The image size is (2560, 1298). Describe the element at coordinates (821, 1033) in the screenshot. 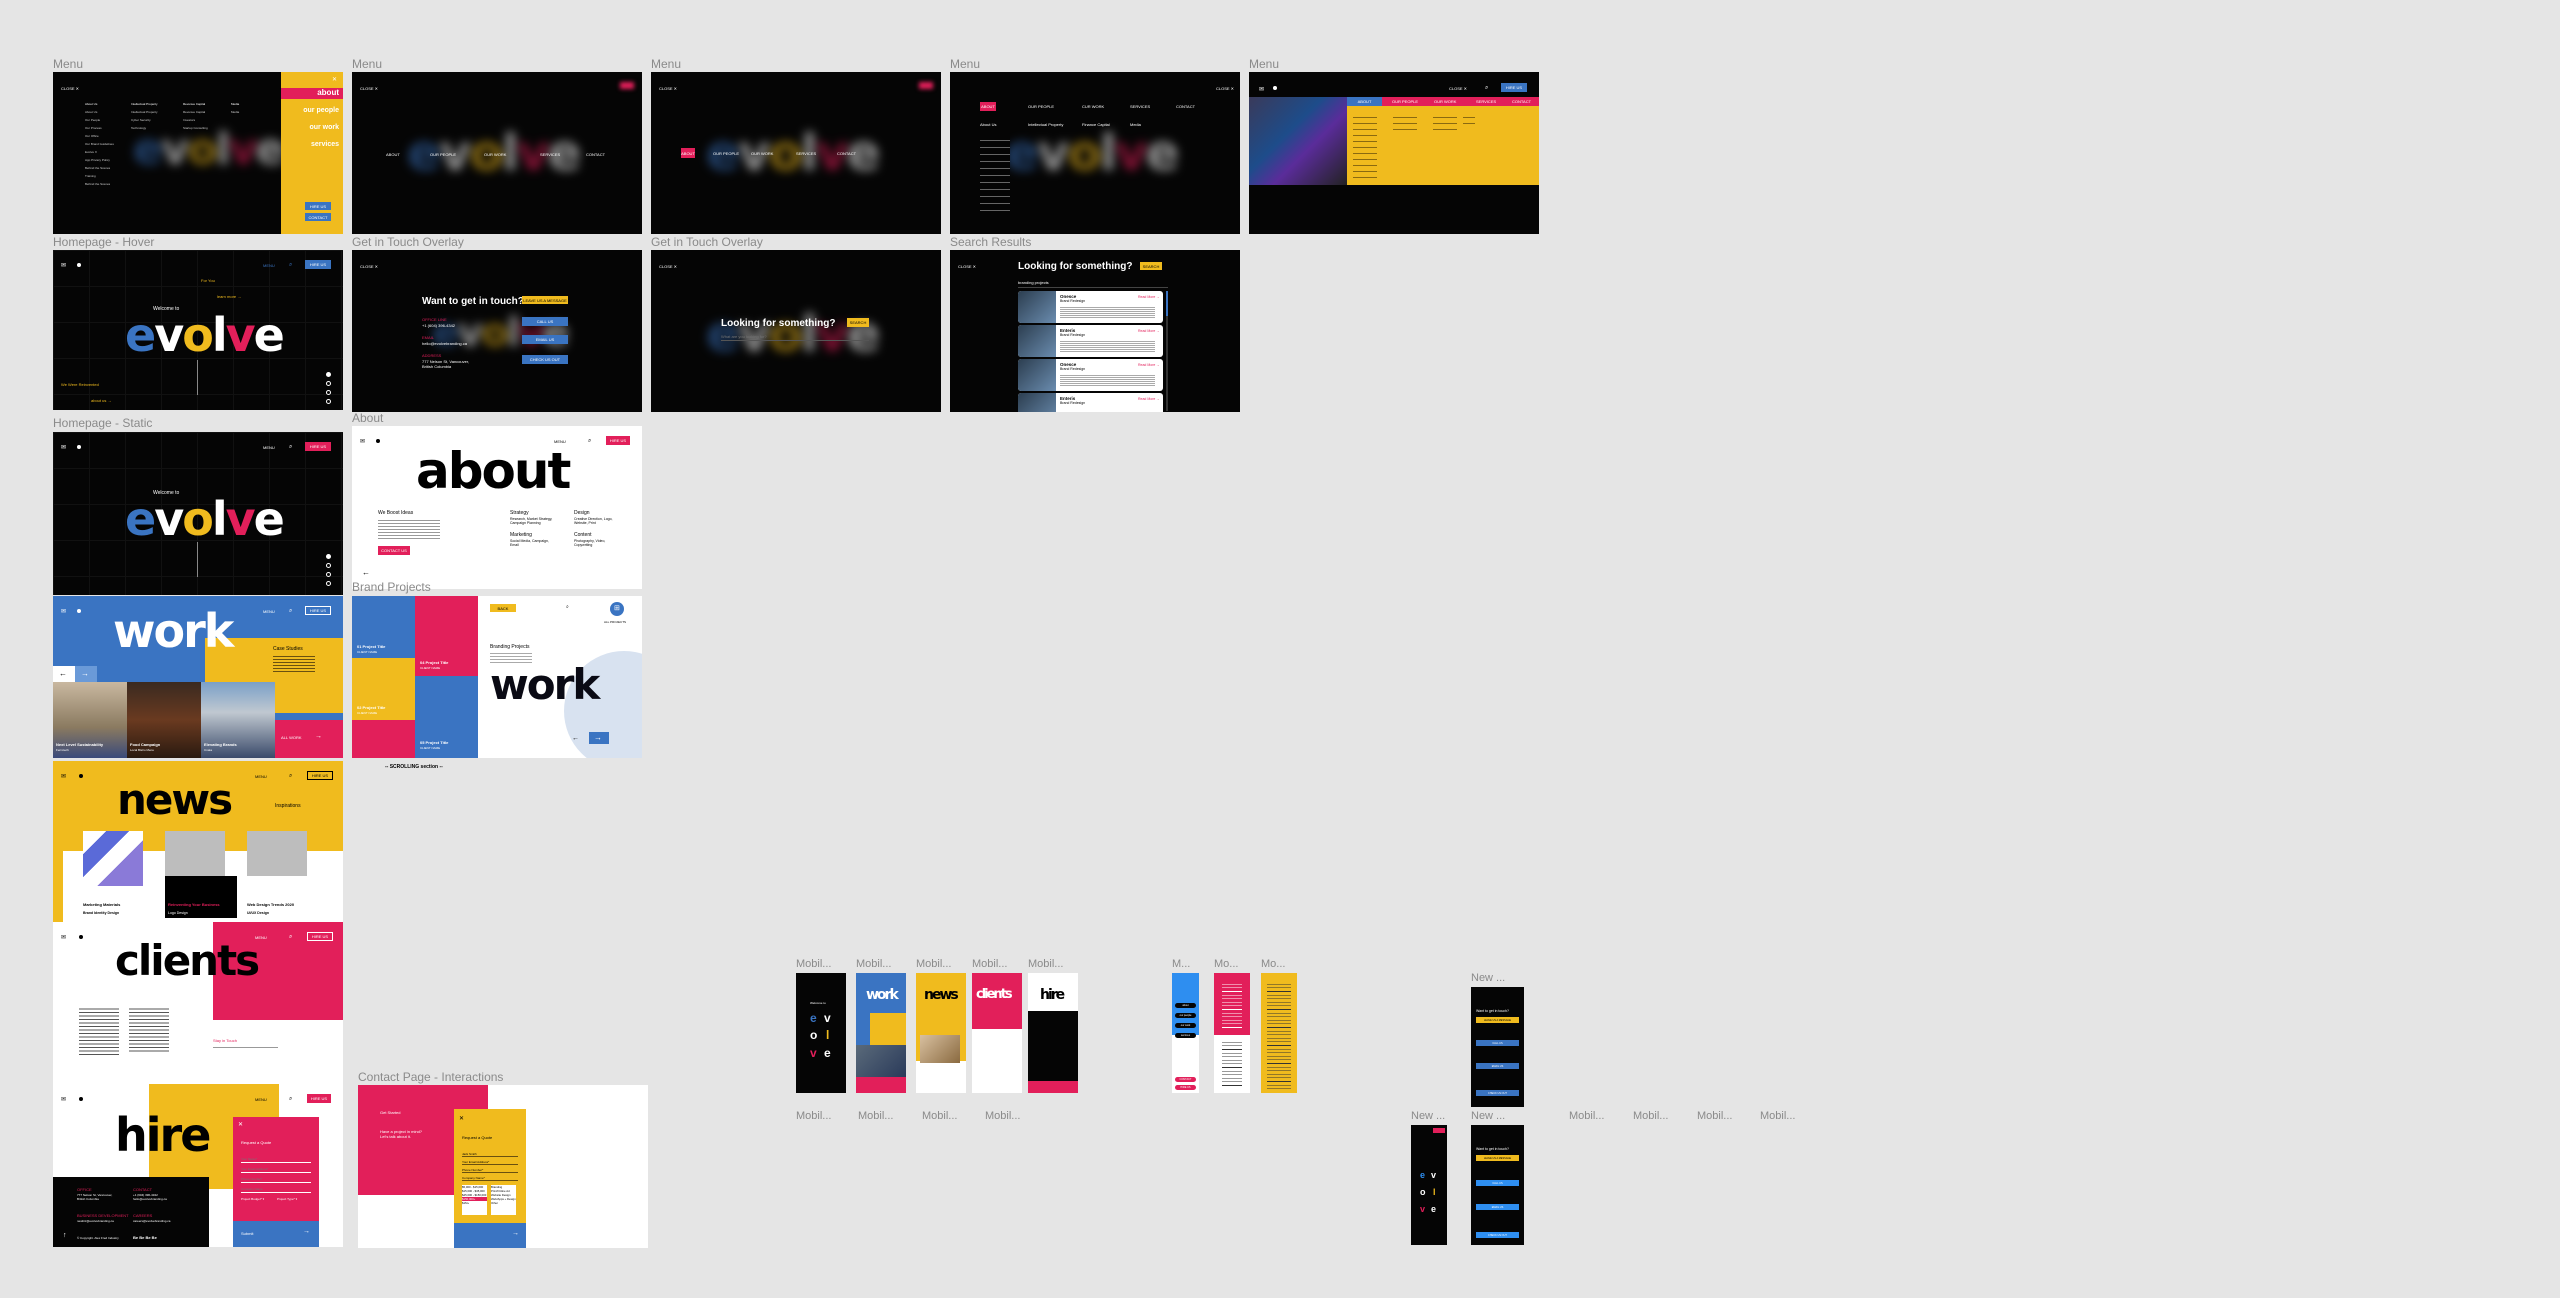

I see `mobile-home: Welcome to e v o l v e` at that location.